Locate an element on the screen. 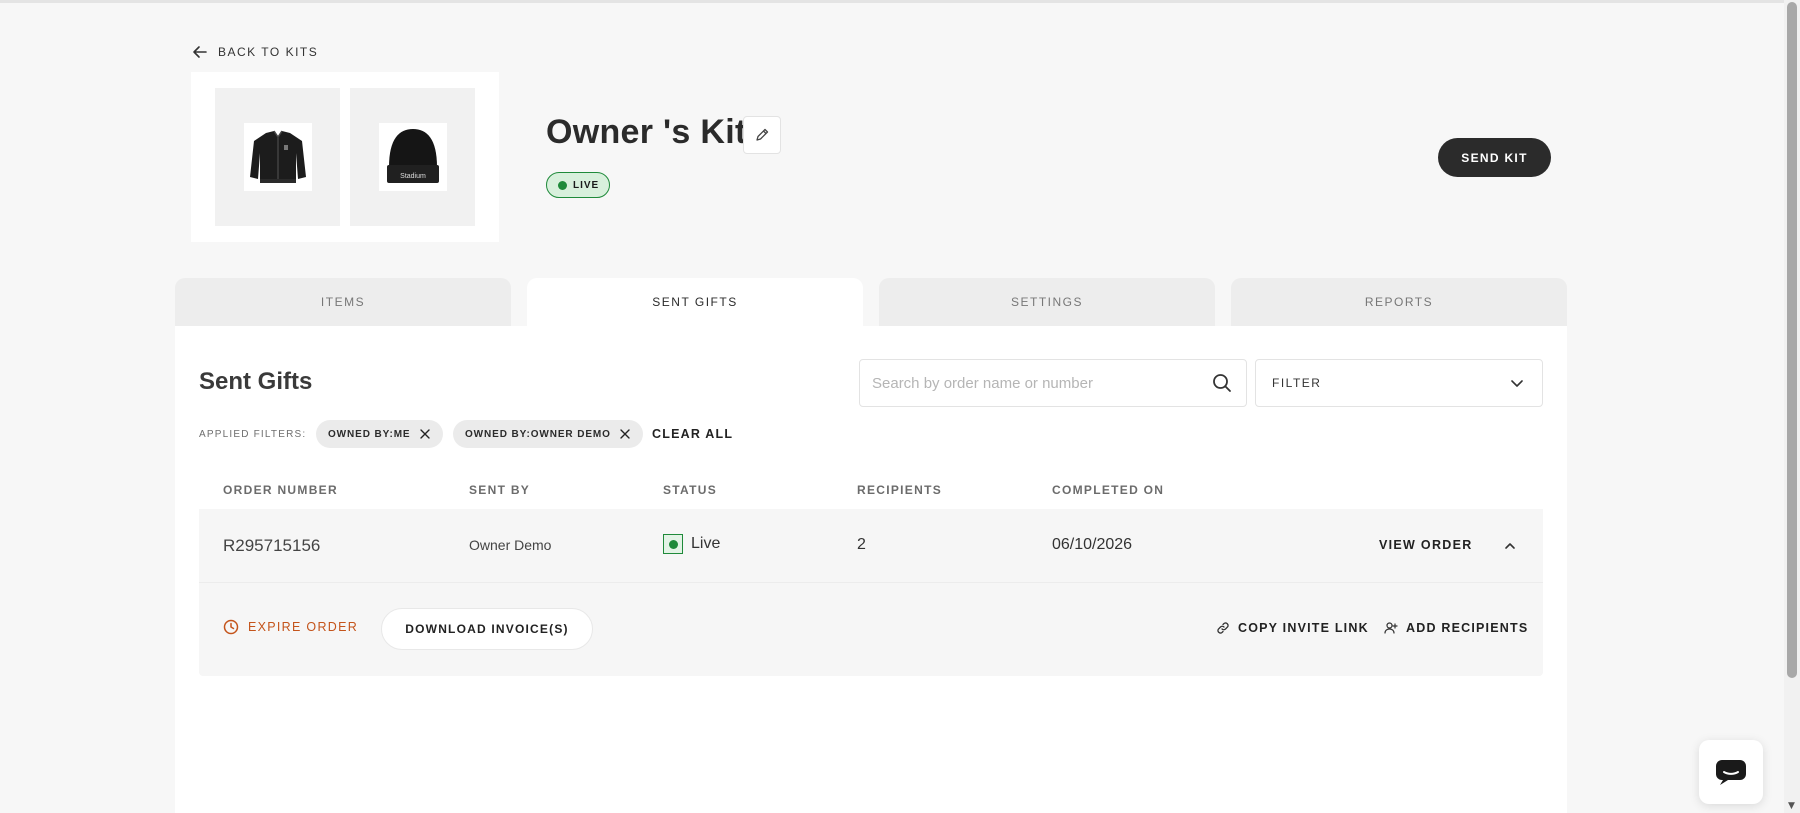 Image resolution: width=1800 pixels, height=813 pixels. page-scrollbar: ▼ is located at coordinates (1792, 406).